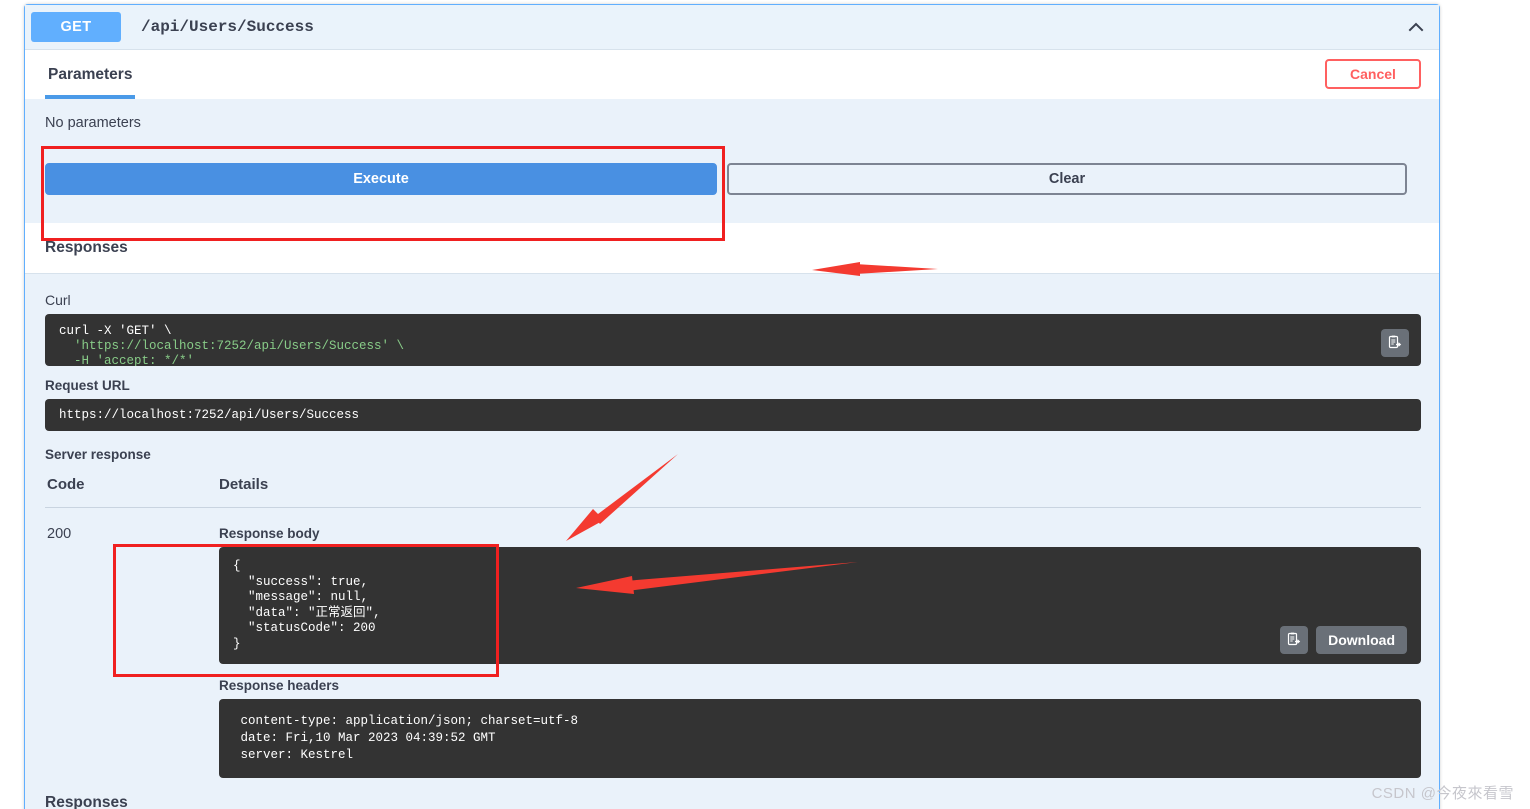 This screenshot has height=809, width=1530. What do you see at coordinates (308, 581) in the screenshot?
I see `json-line-2: "success": true,` at bounding box center [308, 581].